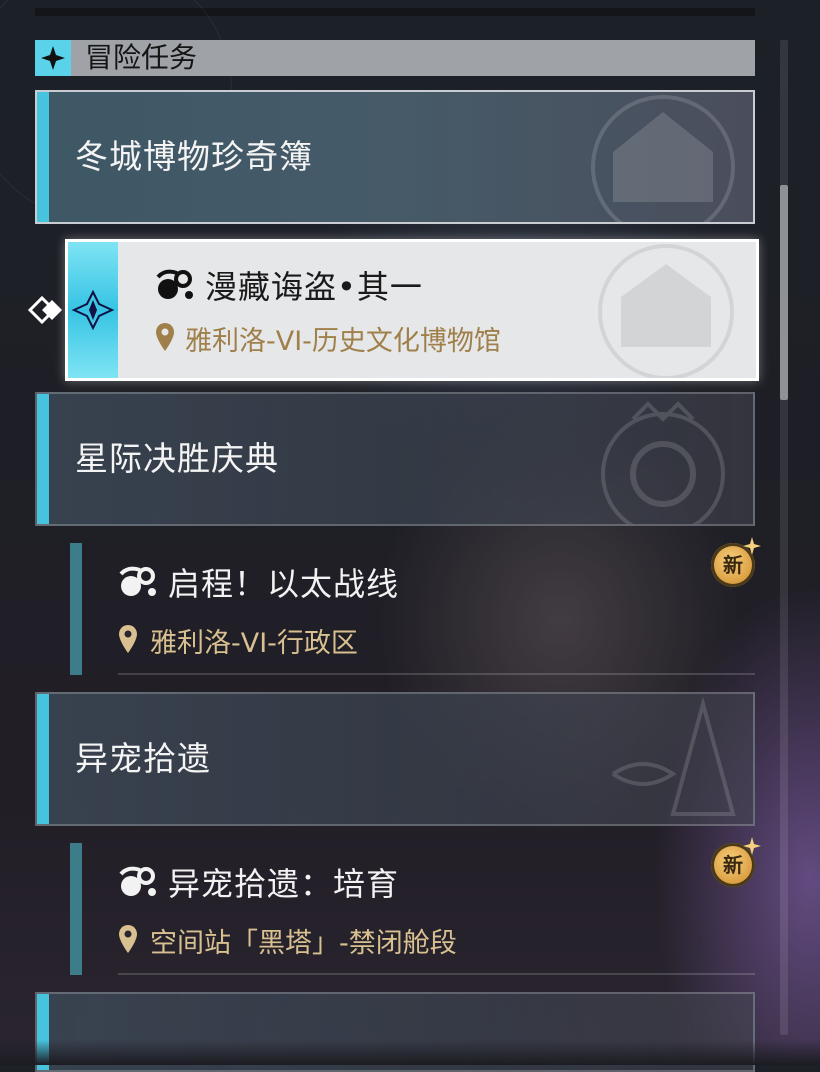 The image size is (820, 1072). What do you see at coordinates (254, 643) in the screenshot?
I see `quest-location: 雅利洛-VI-行政区` at bounding box center [254, 643].